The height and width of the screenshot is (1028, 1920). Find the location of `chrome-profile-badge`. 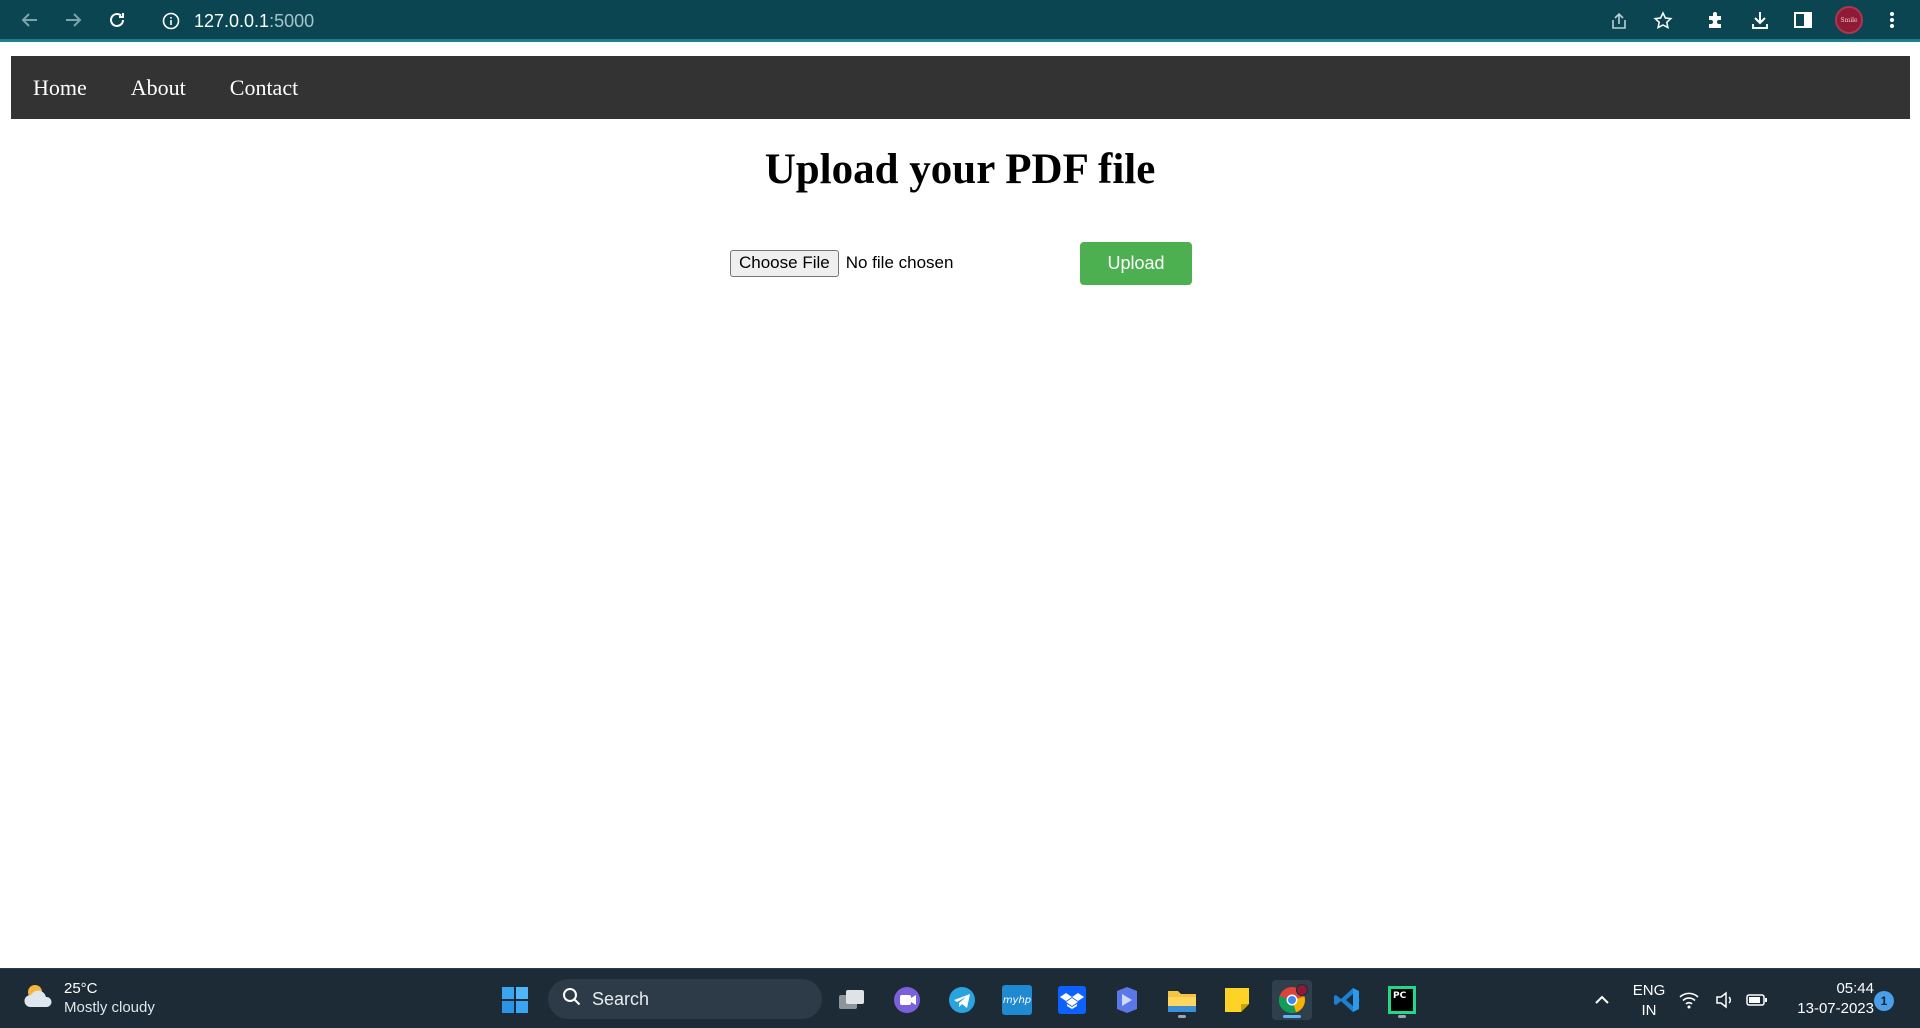

chrome-profile-badge is located at coordinates (1302, 990).